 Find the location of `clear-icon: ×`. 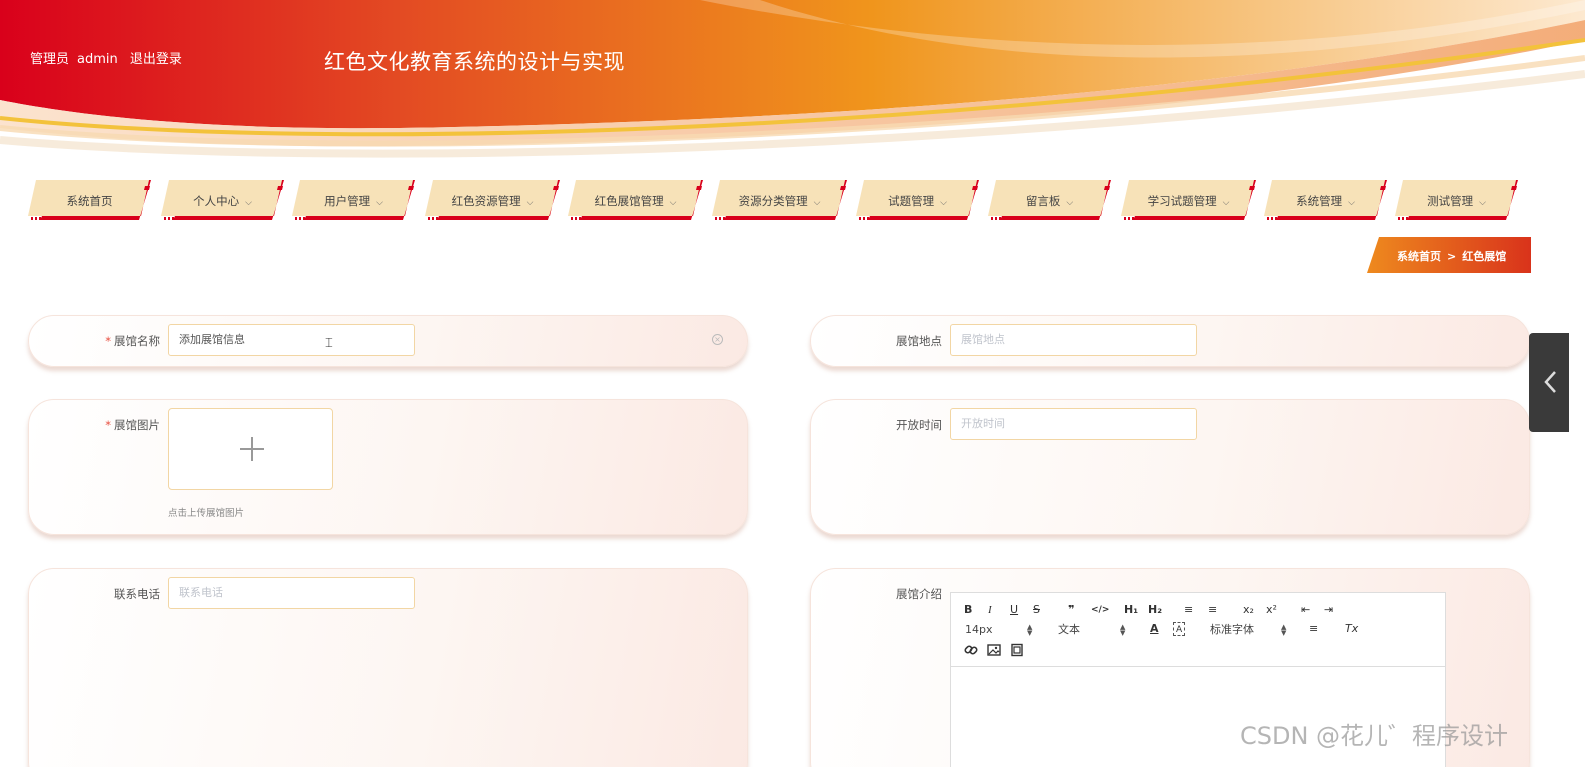

clear-icon: × is located at coordinates (717, 339).